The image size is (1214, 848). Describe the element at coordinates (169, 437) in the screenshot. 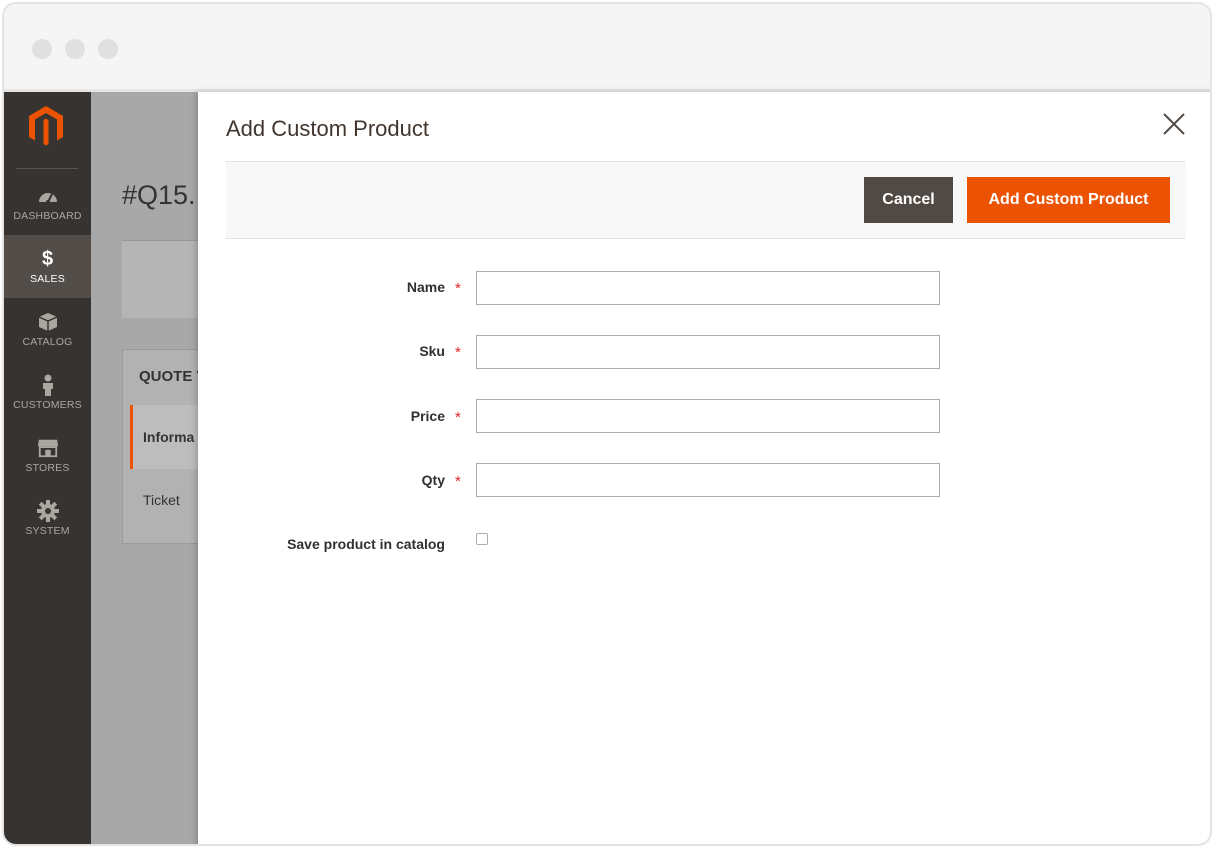

I see `tab-information-label: Informa` at that location.